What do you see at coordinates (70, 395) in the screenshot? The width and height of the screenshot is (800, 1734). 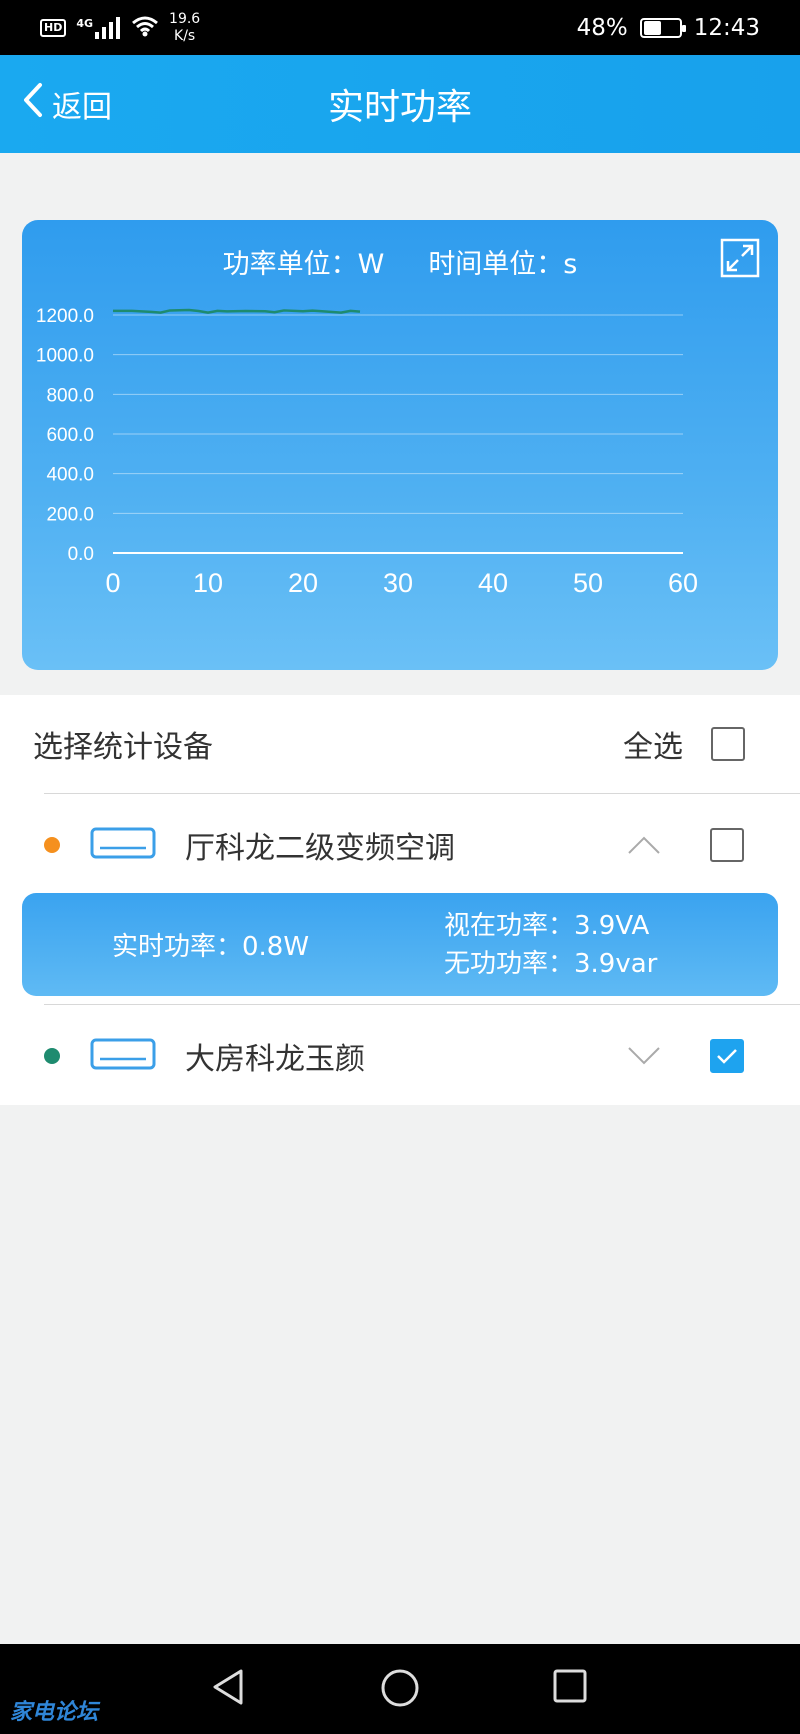 I see `y-tick-label: 800.0` at bounding box center [70, 395].